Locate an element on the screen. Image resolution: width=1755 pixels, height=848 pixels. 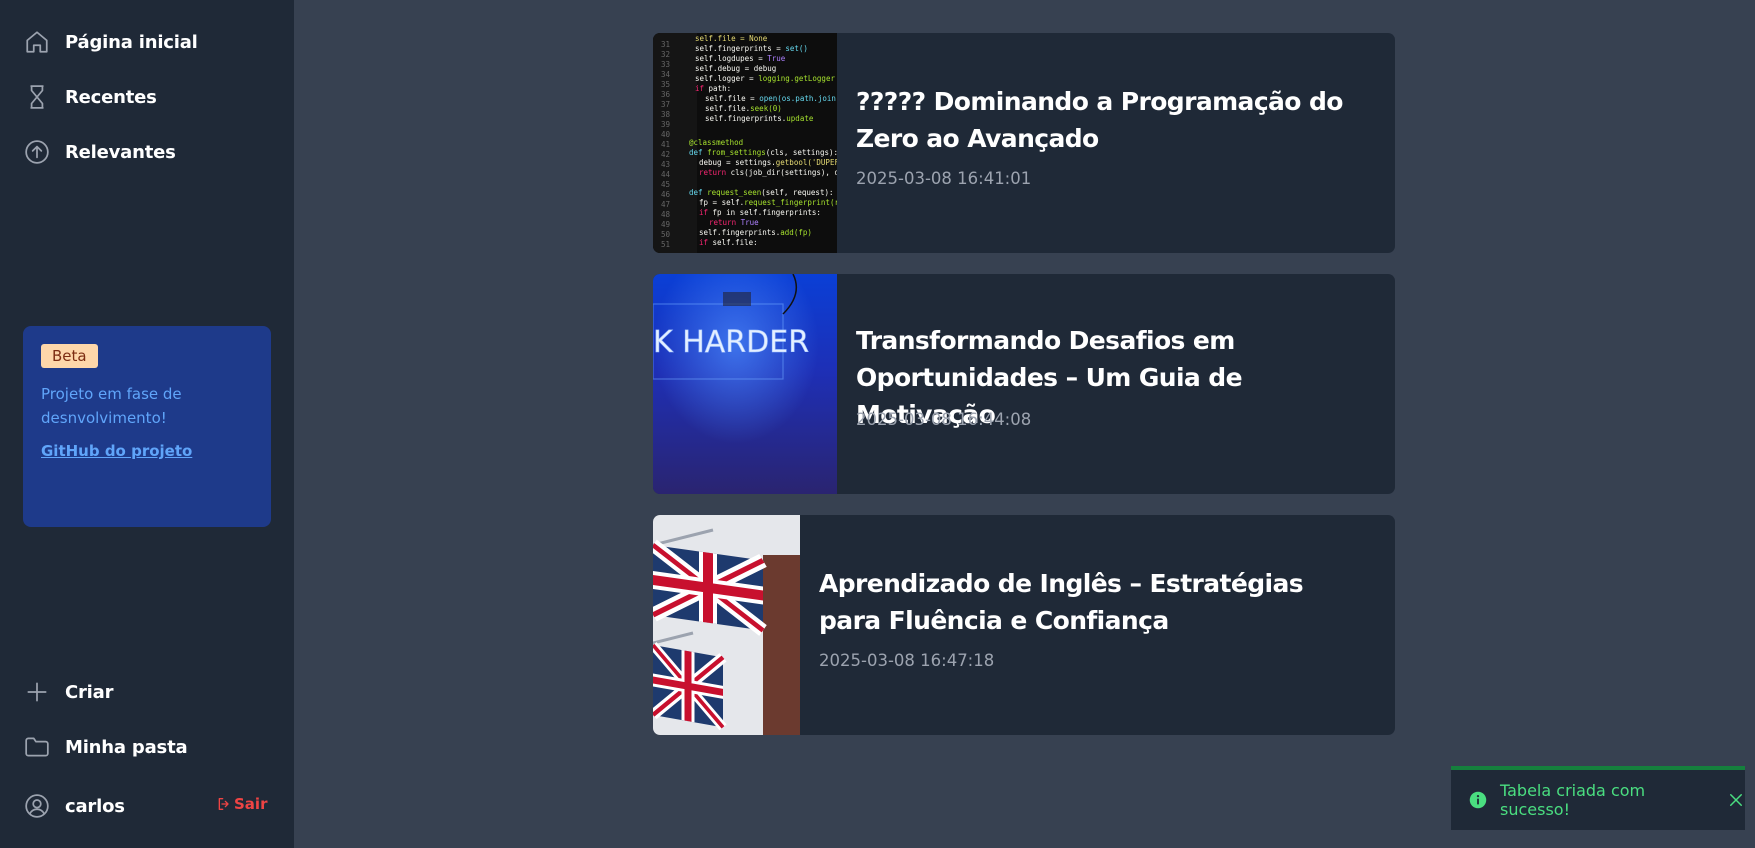
svg-text:self.logger = logging.getLogge: self.logger = logging.getLogger is located at coordinates (765, 78).